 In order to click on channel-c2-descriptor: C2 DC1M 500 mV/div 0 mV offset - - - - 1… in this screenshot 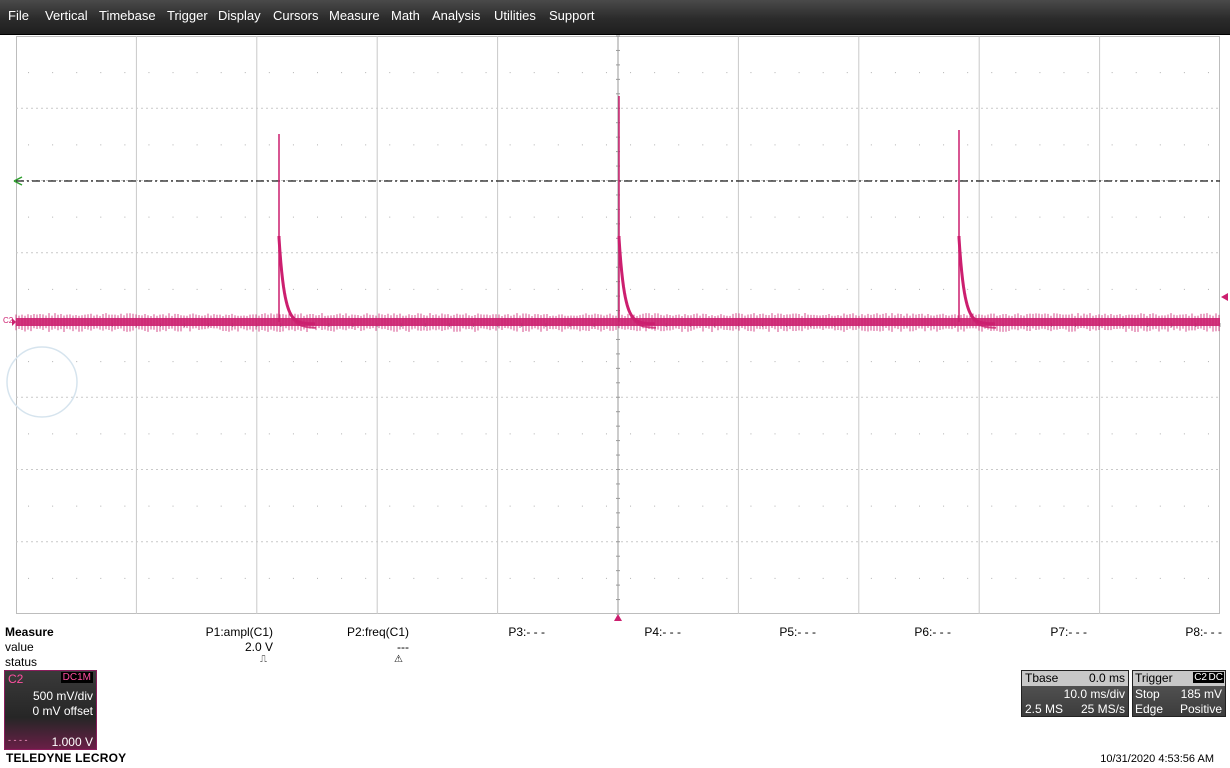, I will do `click(50, 710)`.